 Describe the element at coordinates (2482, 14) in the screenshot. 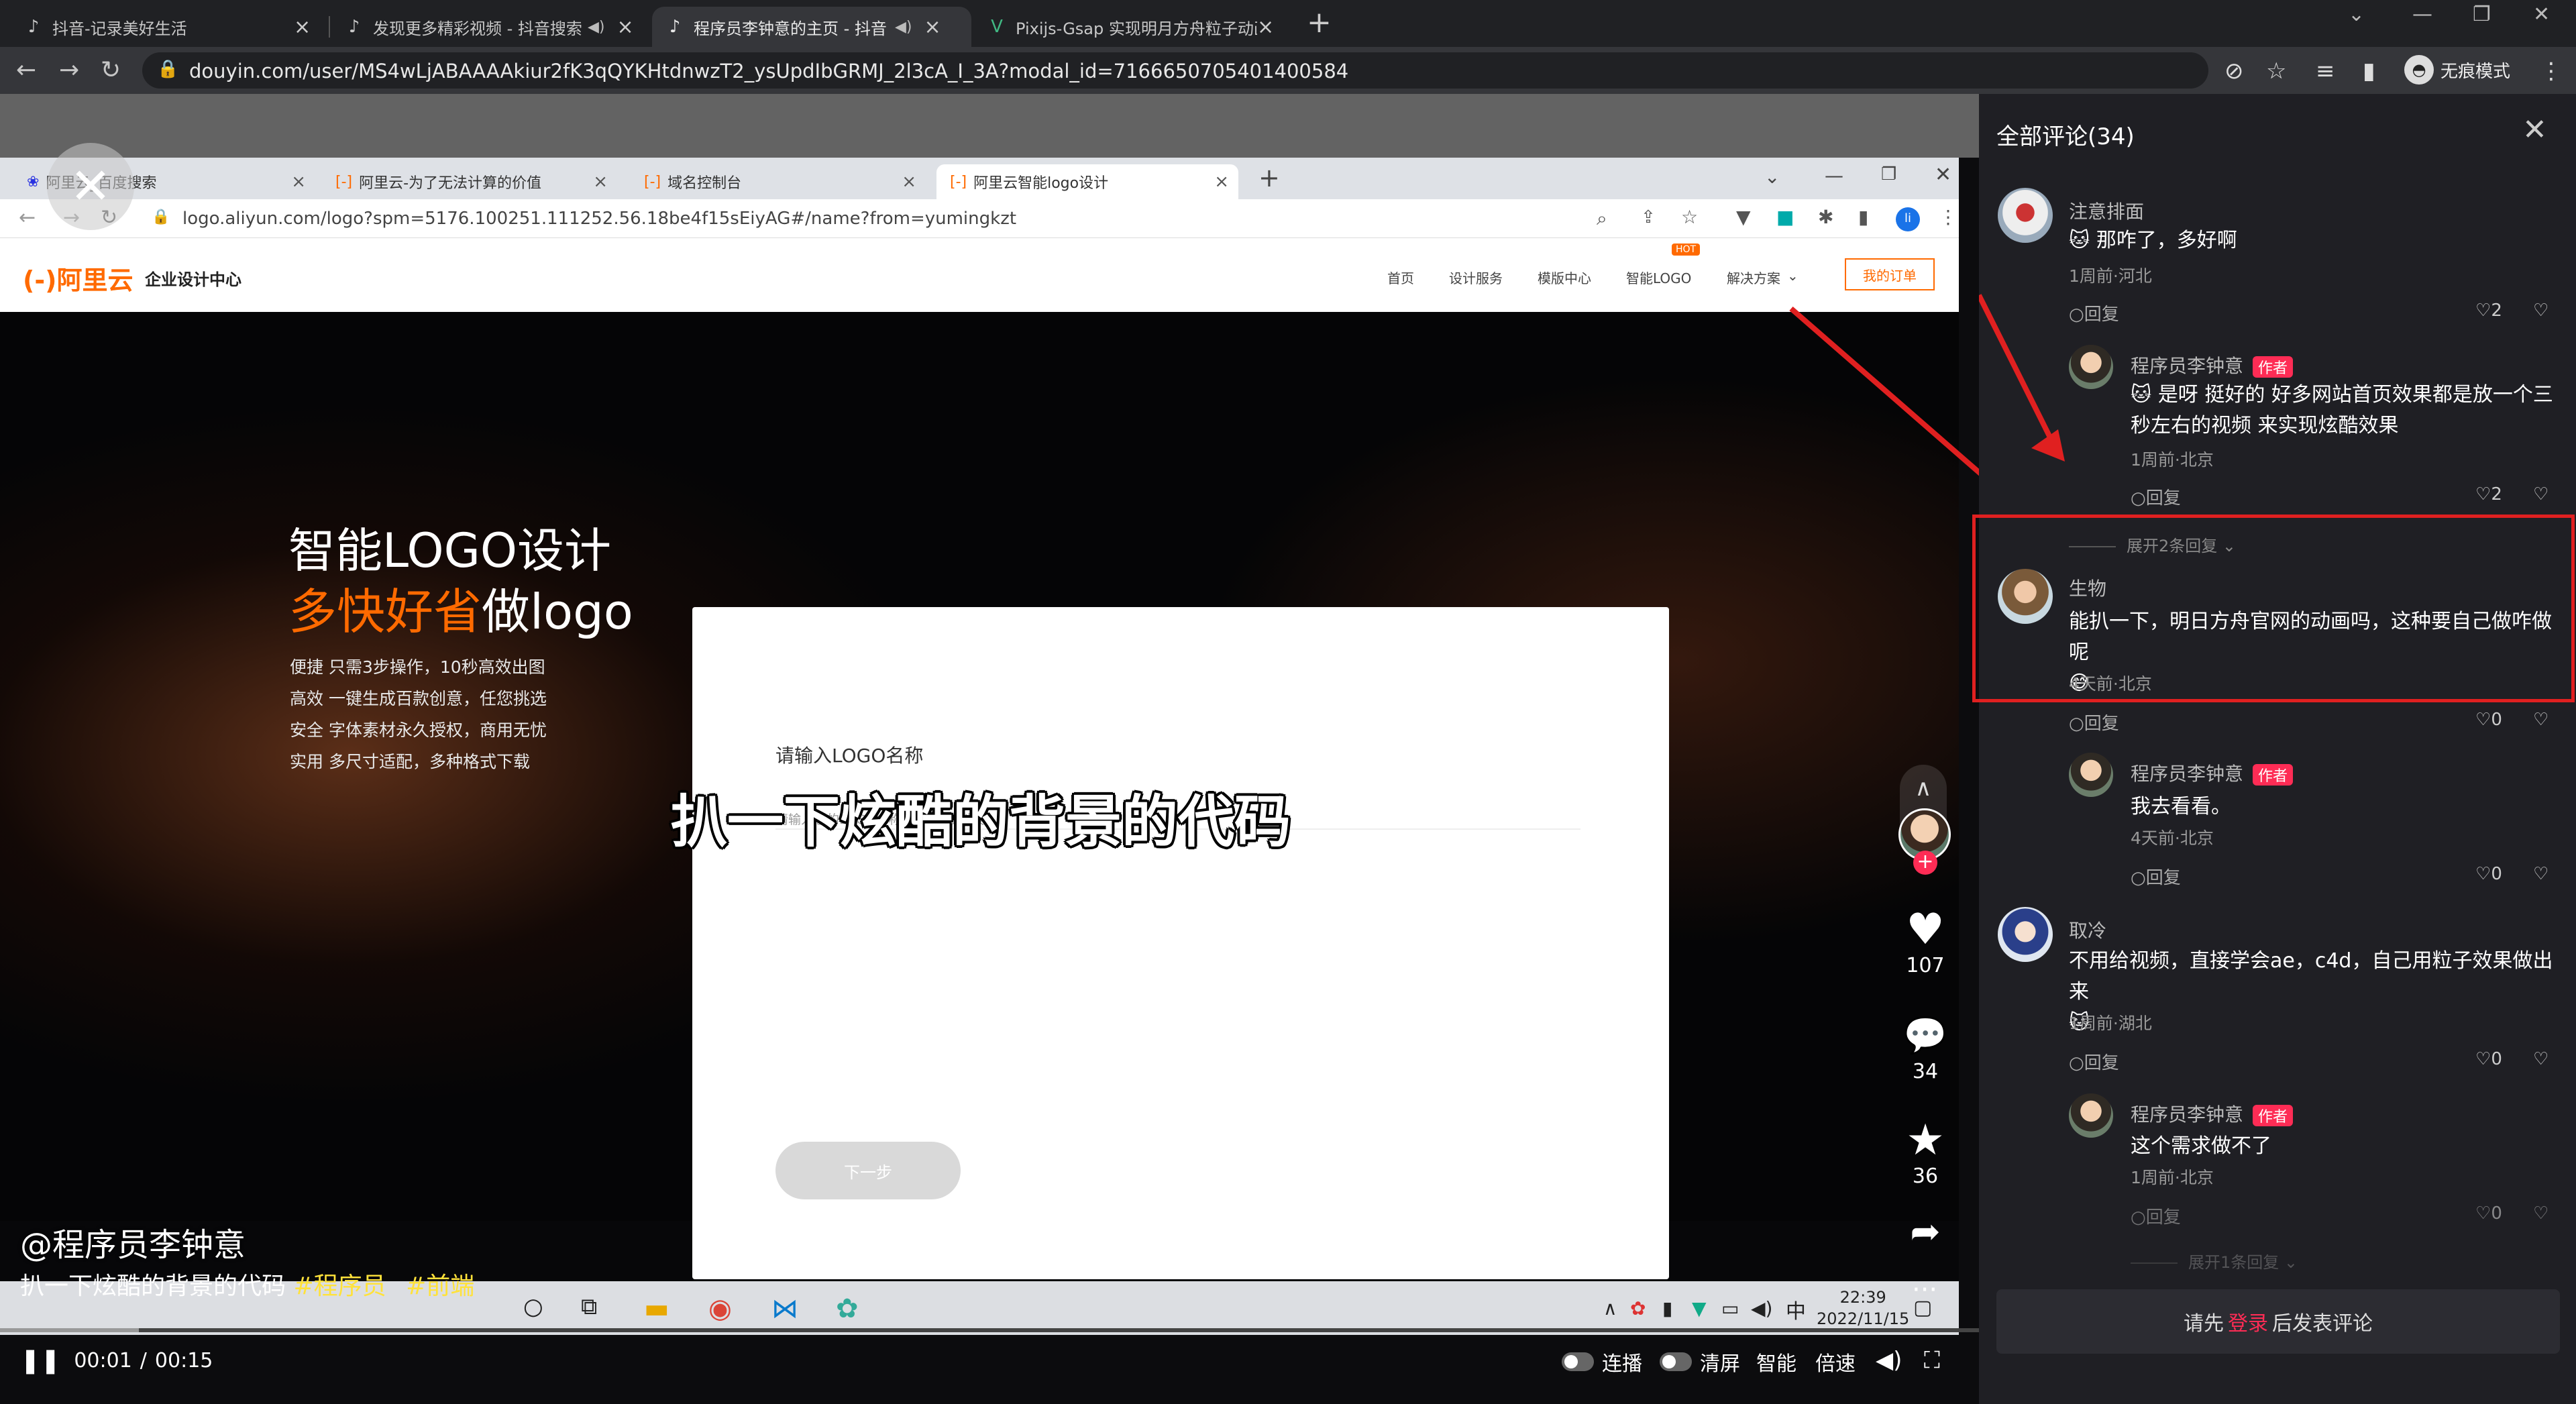

I see `restore-icon: ❐` at that location.